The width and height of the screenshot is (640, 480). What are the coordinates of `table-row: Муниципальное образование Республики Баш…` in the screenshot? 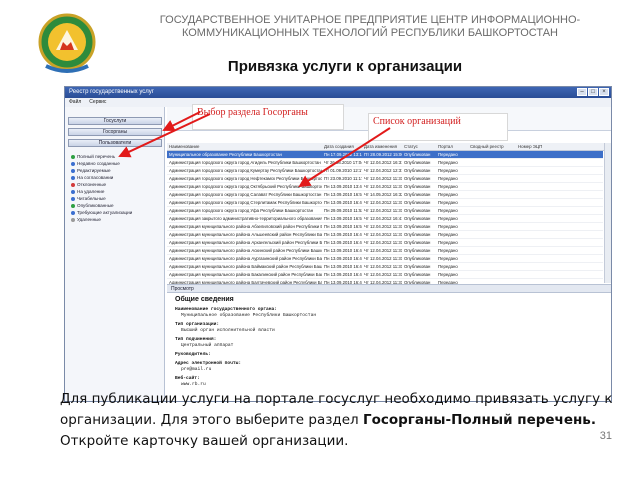 It's located at (385, 155).